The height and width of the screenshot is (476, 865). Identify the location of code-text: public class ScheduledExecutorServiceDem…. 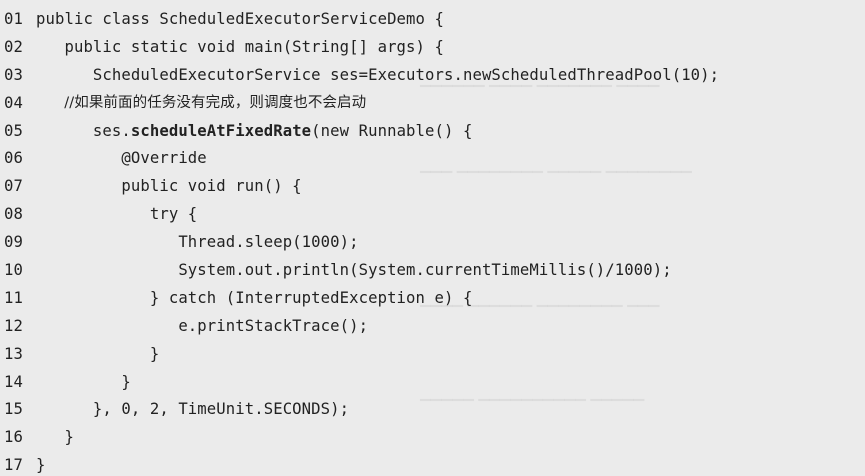
(240, 19).